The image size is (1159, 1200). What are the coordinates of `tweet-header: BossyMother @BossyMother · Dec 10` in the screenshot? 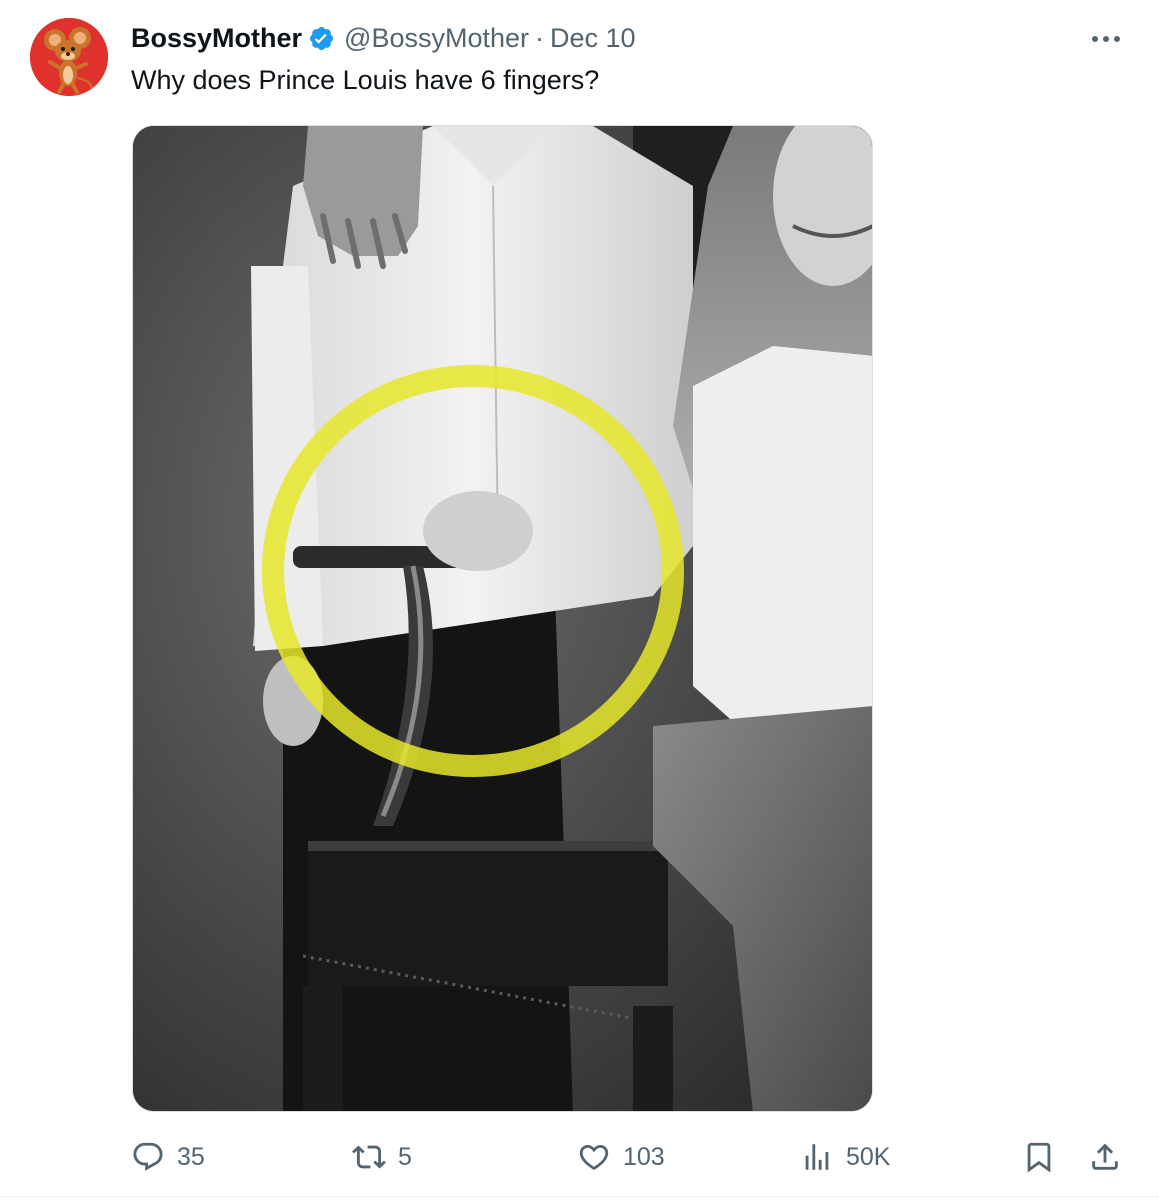 It's located at (383, 38).